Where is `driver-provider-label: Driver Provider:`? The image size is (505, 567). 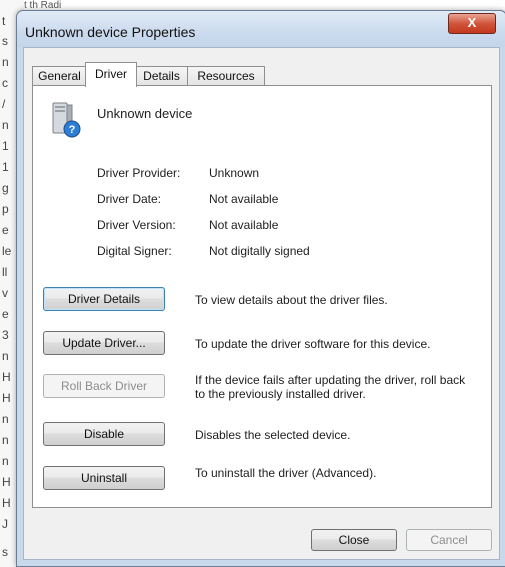 driver-provider-label: Driver Provider: is located at coordinates (139, 173).